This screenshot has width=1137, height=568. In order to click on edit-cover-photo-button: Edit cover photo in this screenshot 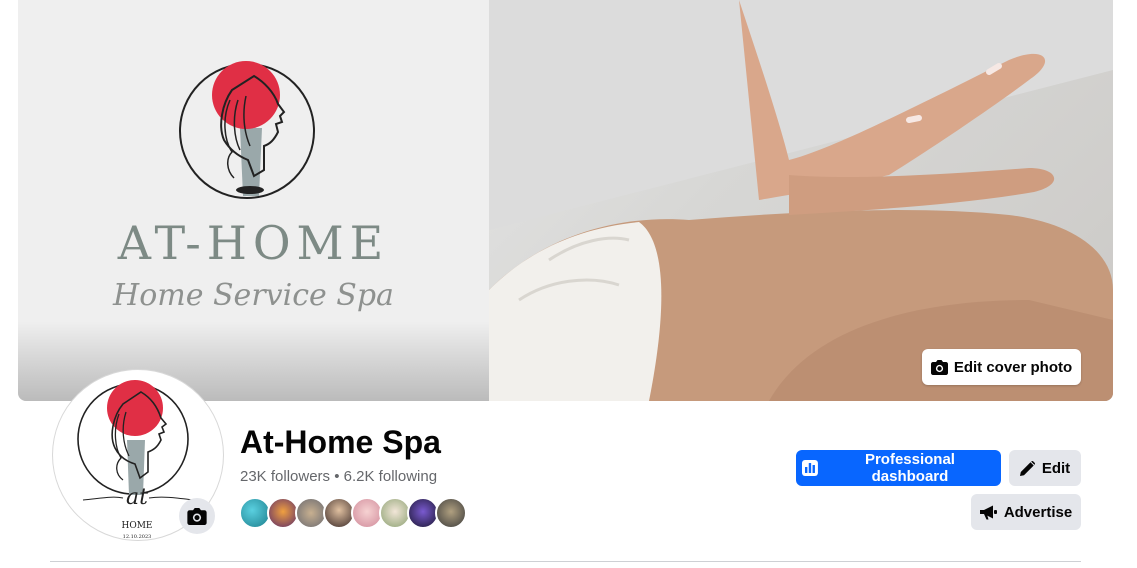, I will do `click(1001, 367)`.